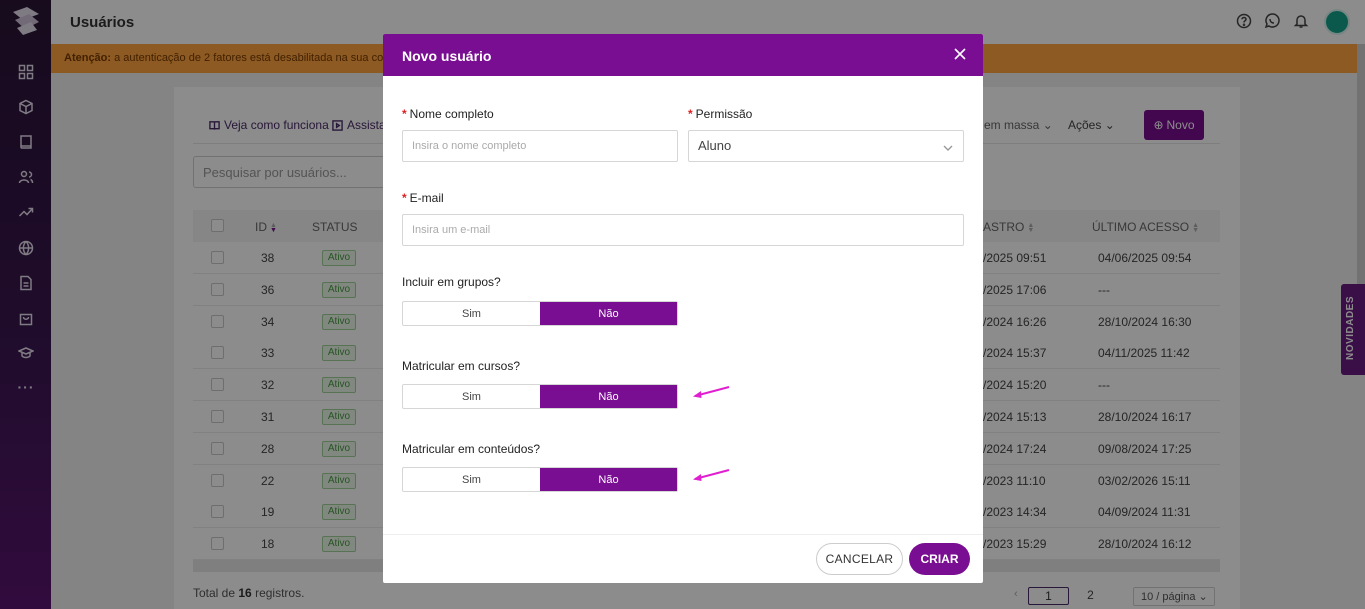  Describe the element at coordinates (948, 146) in the screenshot. I see `chevron-down-icon` at that location.